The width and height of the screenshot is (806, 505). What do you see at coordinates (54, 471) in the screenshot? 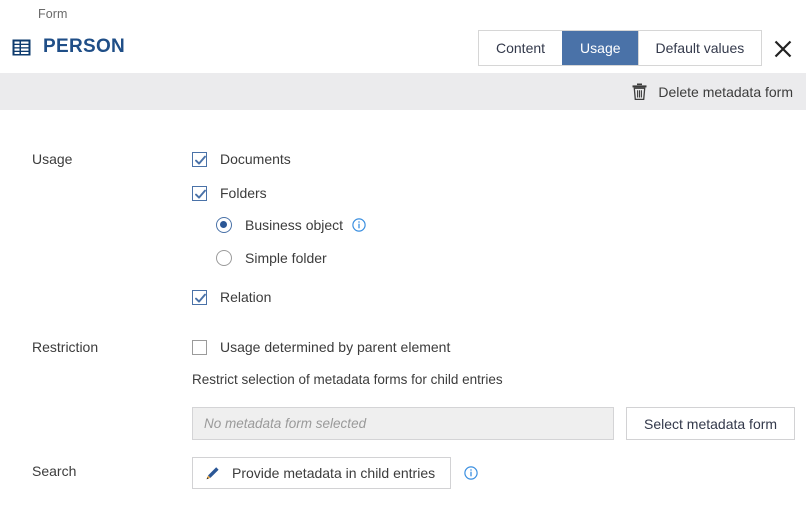
I see `search-section-label: Search` at bounding box center [54, 471].